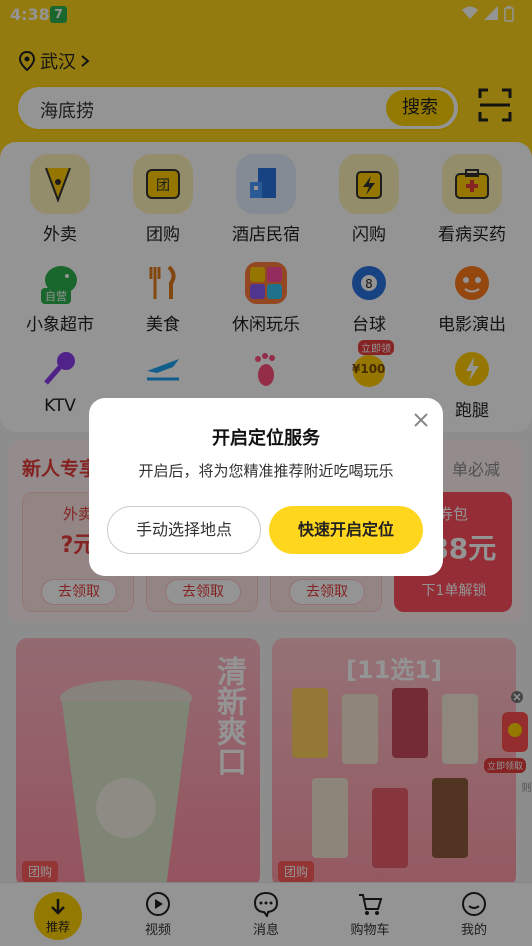 The width and height of the screenshot is (532, 946). What do you see at coordinates (266, 487) in the screenshot?
I see `location-permission-dialog: 开启定位服务 开启后，将为您精准推荐附近吃喝玩乐 手动选择地点 快速开启定位` at bounding box center [266, 487].